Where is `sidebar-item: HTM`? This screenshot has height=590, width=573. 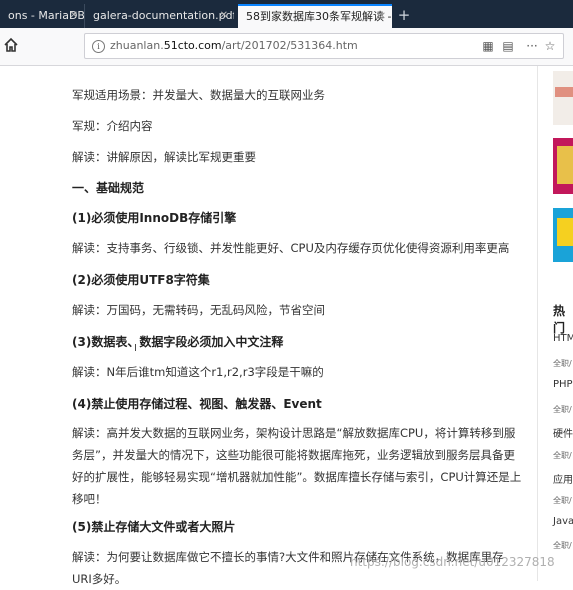
sidebar-item: HTM is located at coordinates (563, 338).